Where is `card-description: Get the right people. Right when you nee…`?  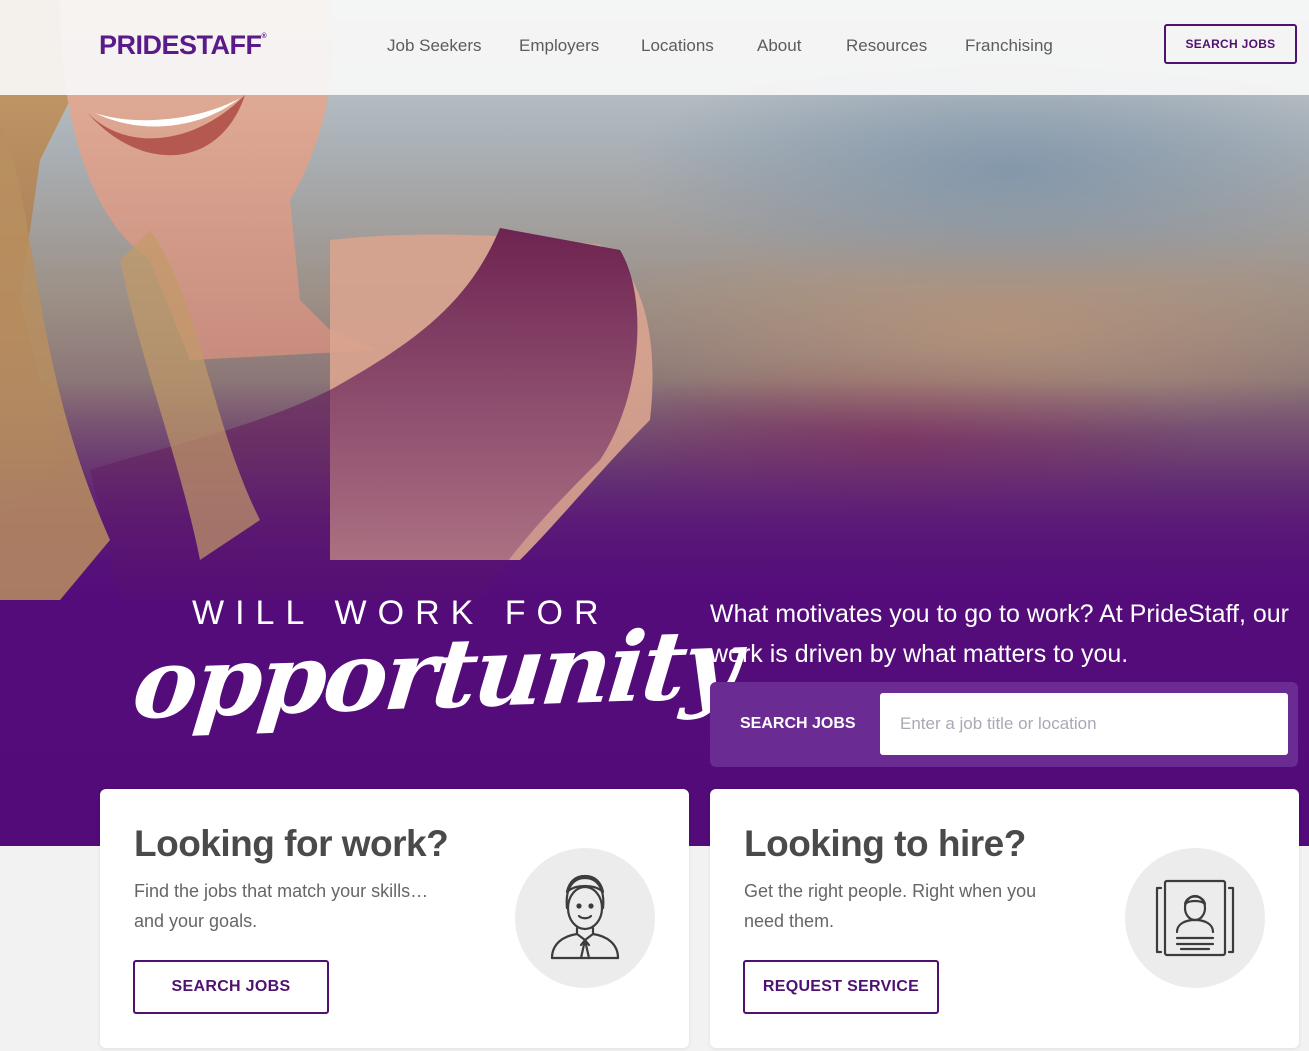 card-description: Get the right people. Right when you nee… is located at coordinates (890, 906).